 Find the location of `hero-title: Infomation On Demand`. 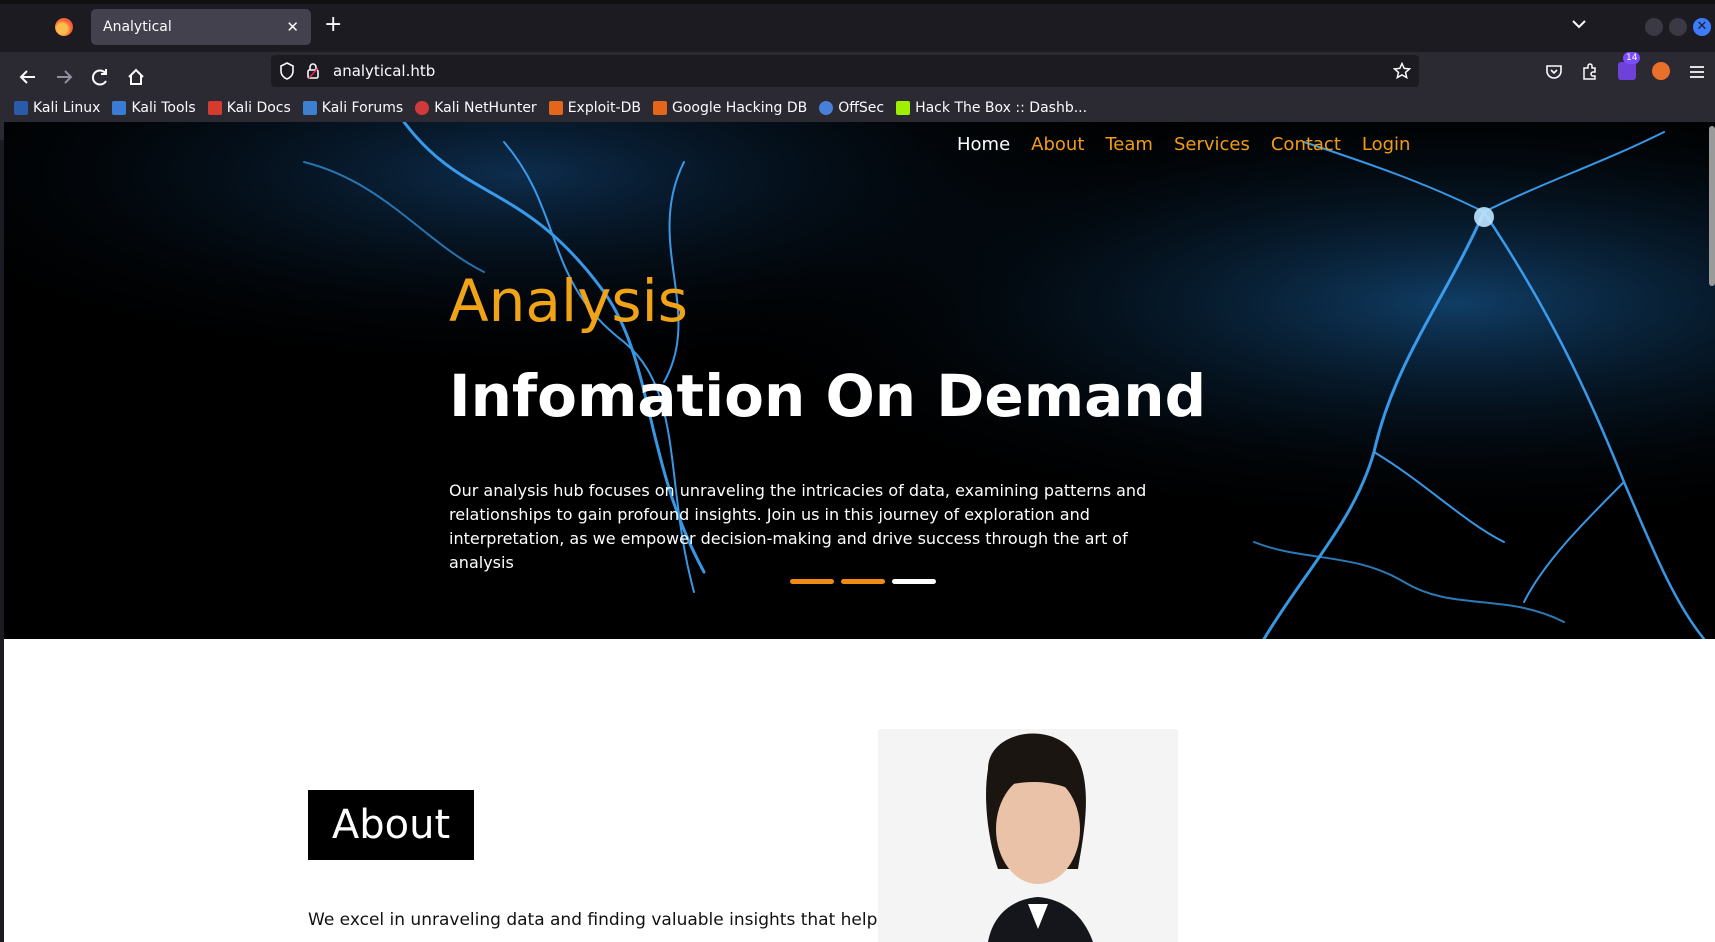

hero-title: Infomation On Demand is located at coordinates (828, 396).